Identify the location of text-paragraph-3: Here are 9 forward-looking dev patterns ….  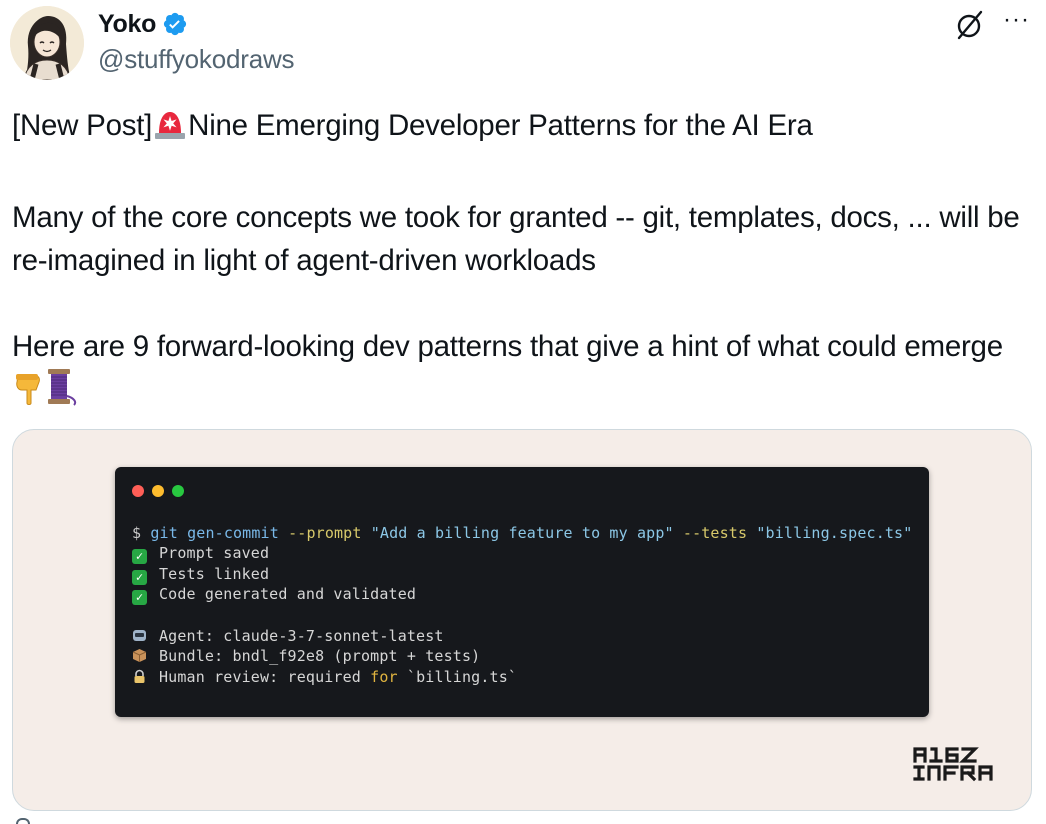
(524, 371).